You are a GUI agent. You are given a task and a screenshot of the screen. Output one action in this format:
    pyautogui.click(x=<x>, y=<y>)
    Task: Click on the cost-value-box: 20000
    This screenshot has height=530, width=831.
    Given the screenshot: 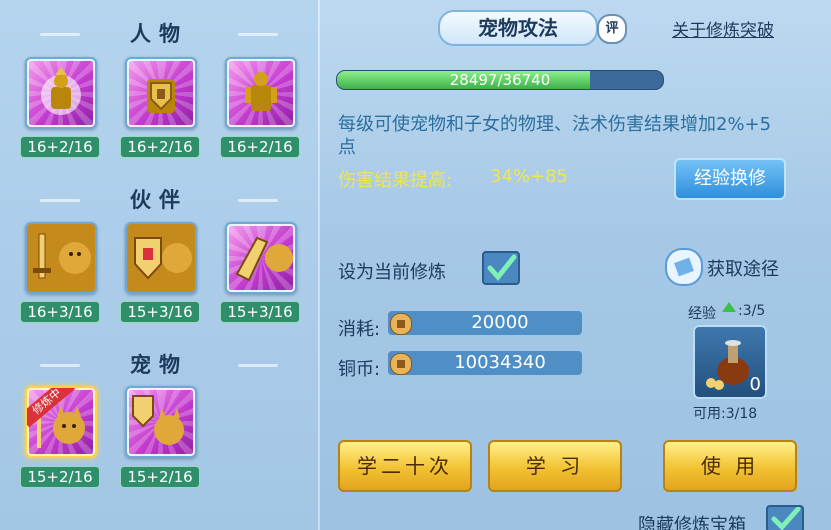 What is the action you would take?
    pyautogui.click(x=485, y=323)
    